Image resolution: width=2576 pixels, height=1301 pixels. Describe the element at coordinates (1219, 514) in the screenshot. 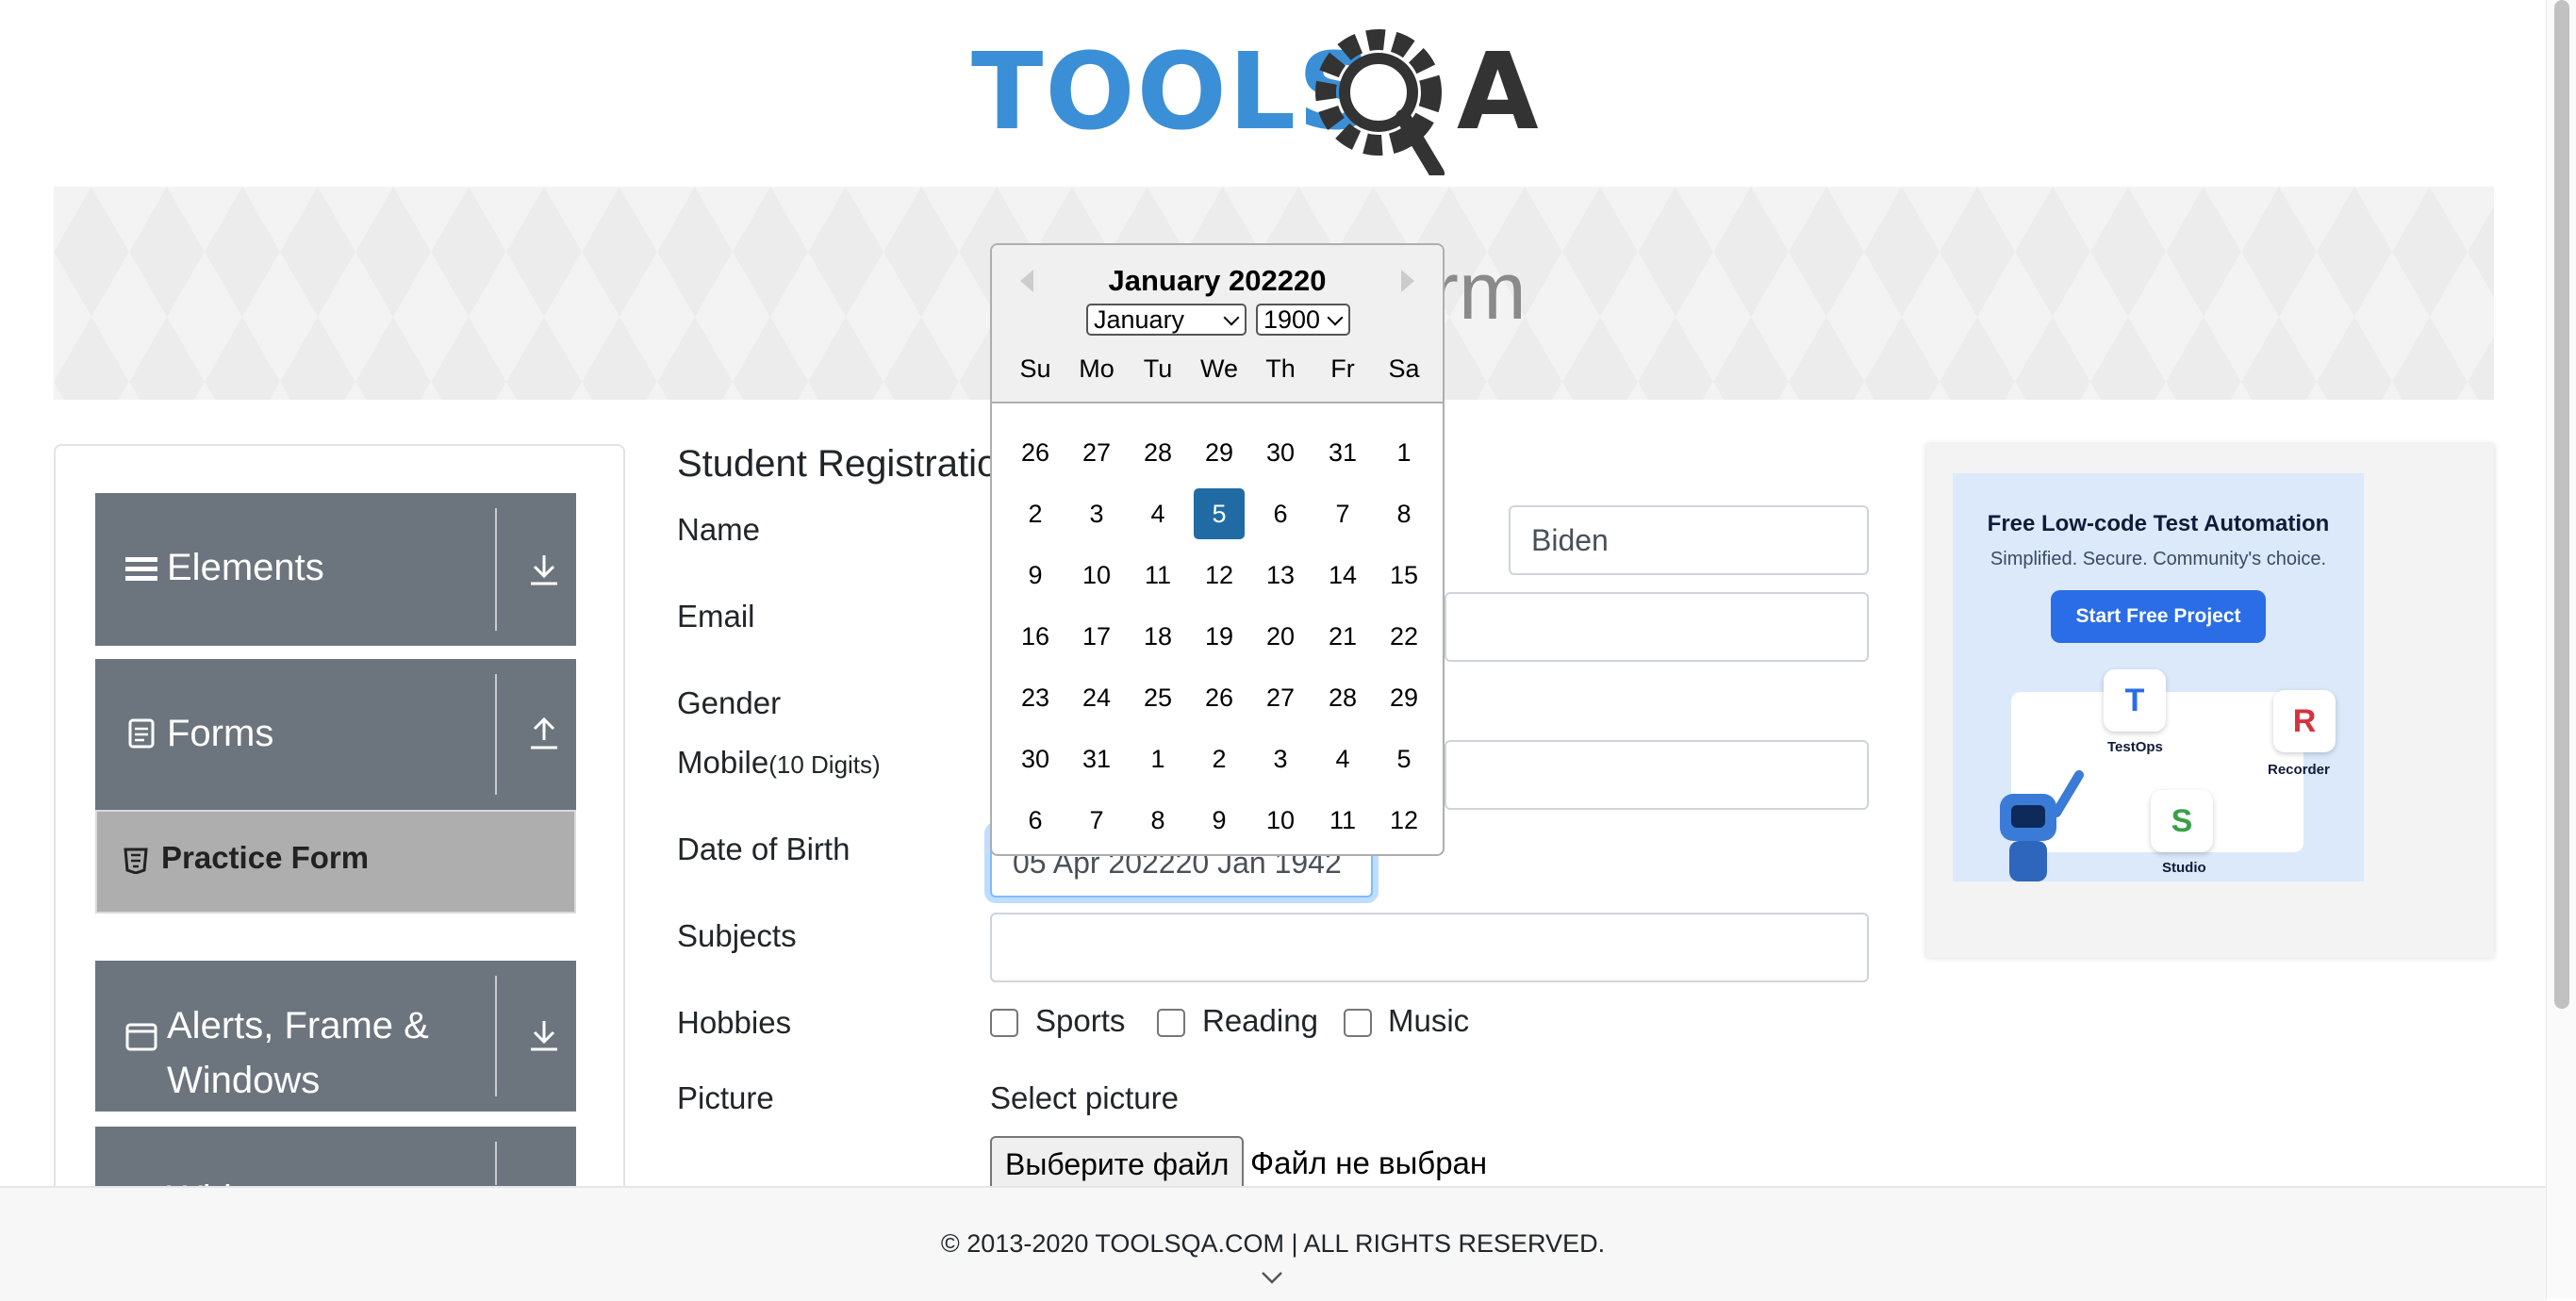

I see `calendar-day-selected: 5` at that location.